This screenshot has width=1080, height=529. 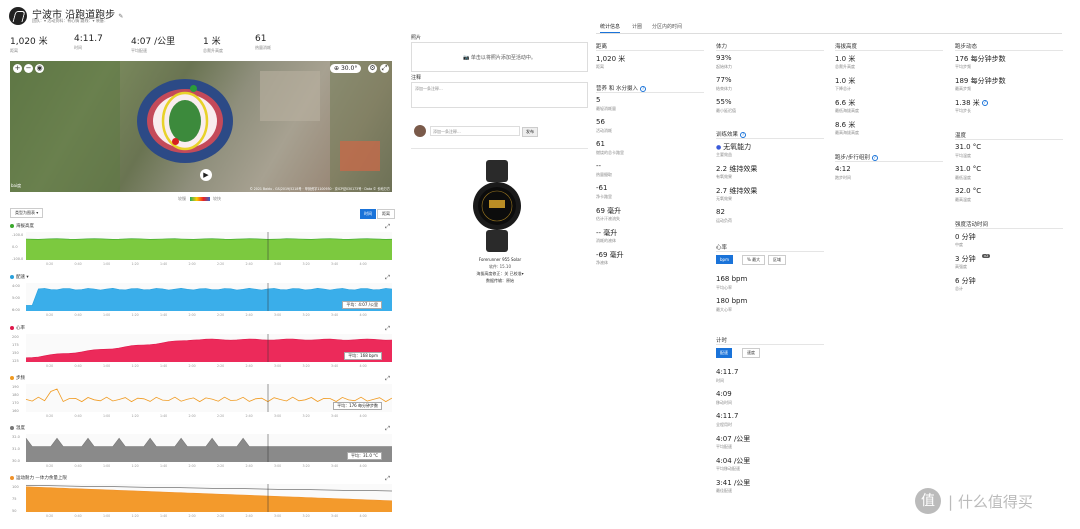 I want to click on photo-dropzone: 📷 单击以将照片添加至活动中。, so click(x=499, y=57).